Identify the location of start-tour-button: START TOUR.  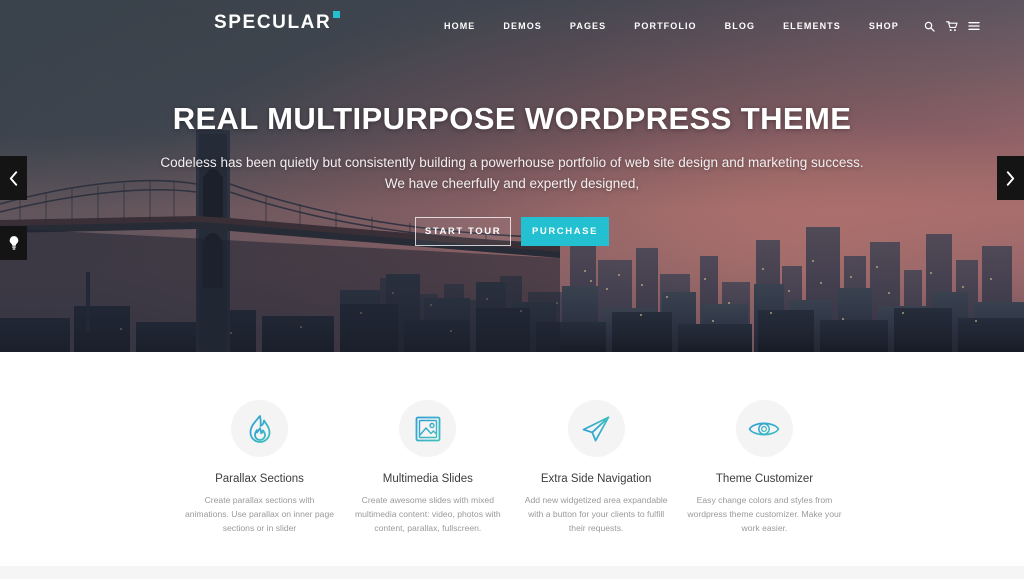
(463, 232).